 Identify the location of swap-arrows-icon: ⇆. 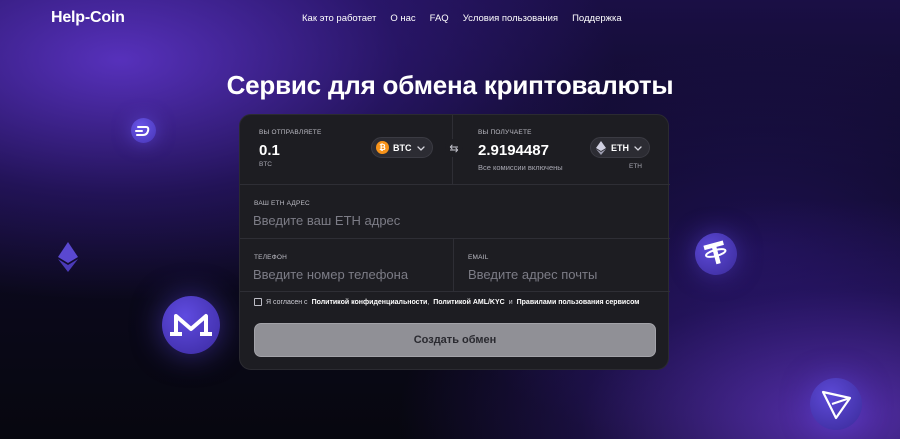
(454, 148).